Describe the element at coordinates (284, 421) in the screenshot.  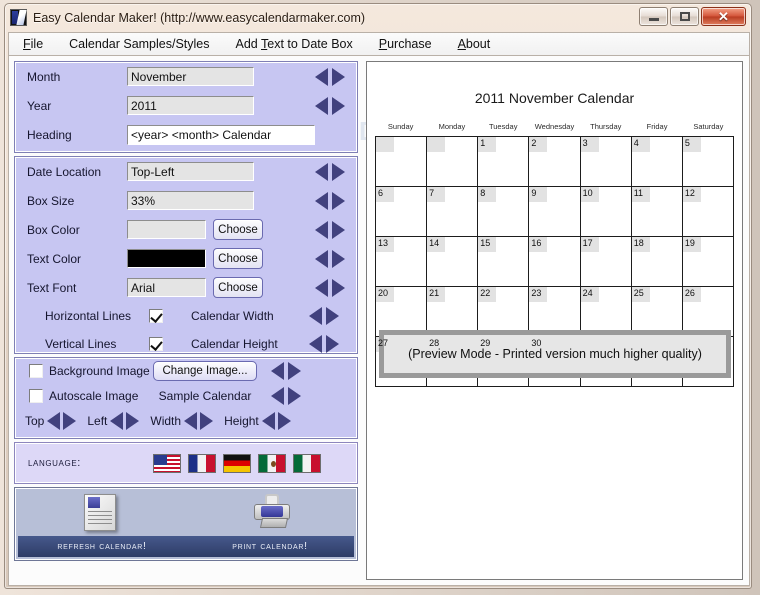
I see `image-height-next-icon` at that location.